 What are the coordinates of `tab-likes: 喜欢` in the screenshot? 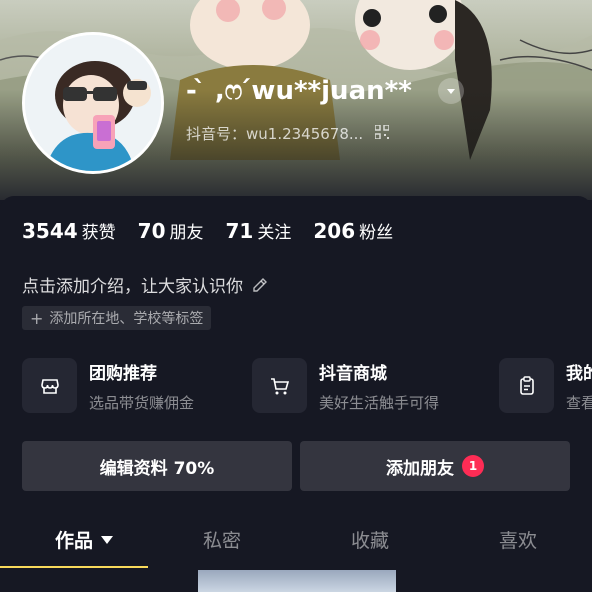 It's located at (518, 539).